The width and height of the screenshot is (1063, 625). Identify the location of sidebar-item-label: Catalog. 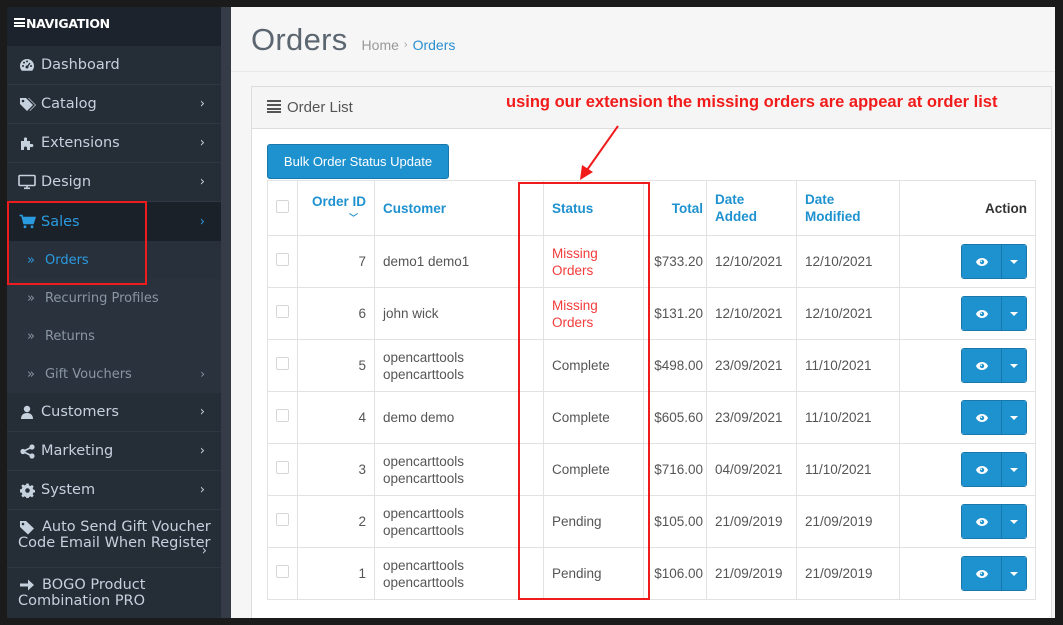
(69, 104).